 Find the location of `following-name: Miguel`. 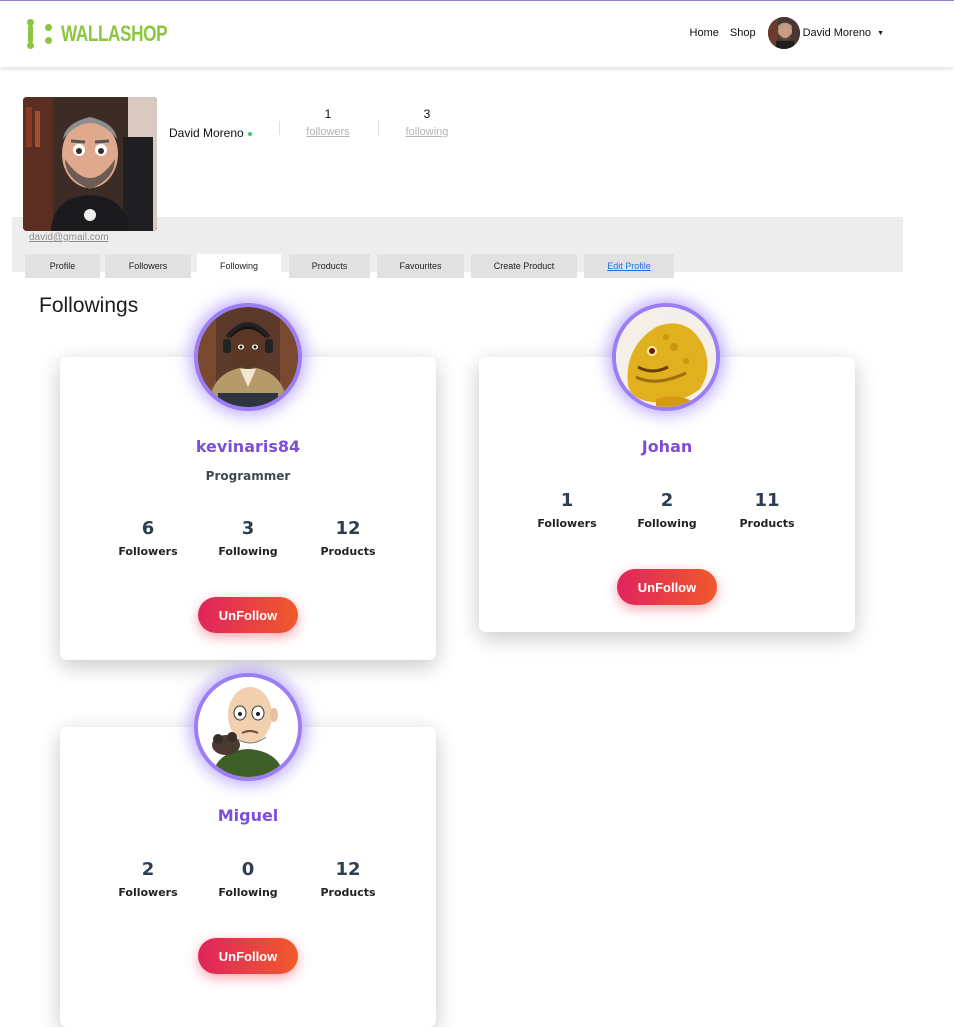

following-name: Miguel is located at coordinates (248, 815).